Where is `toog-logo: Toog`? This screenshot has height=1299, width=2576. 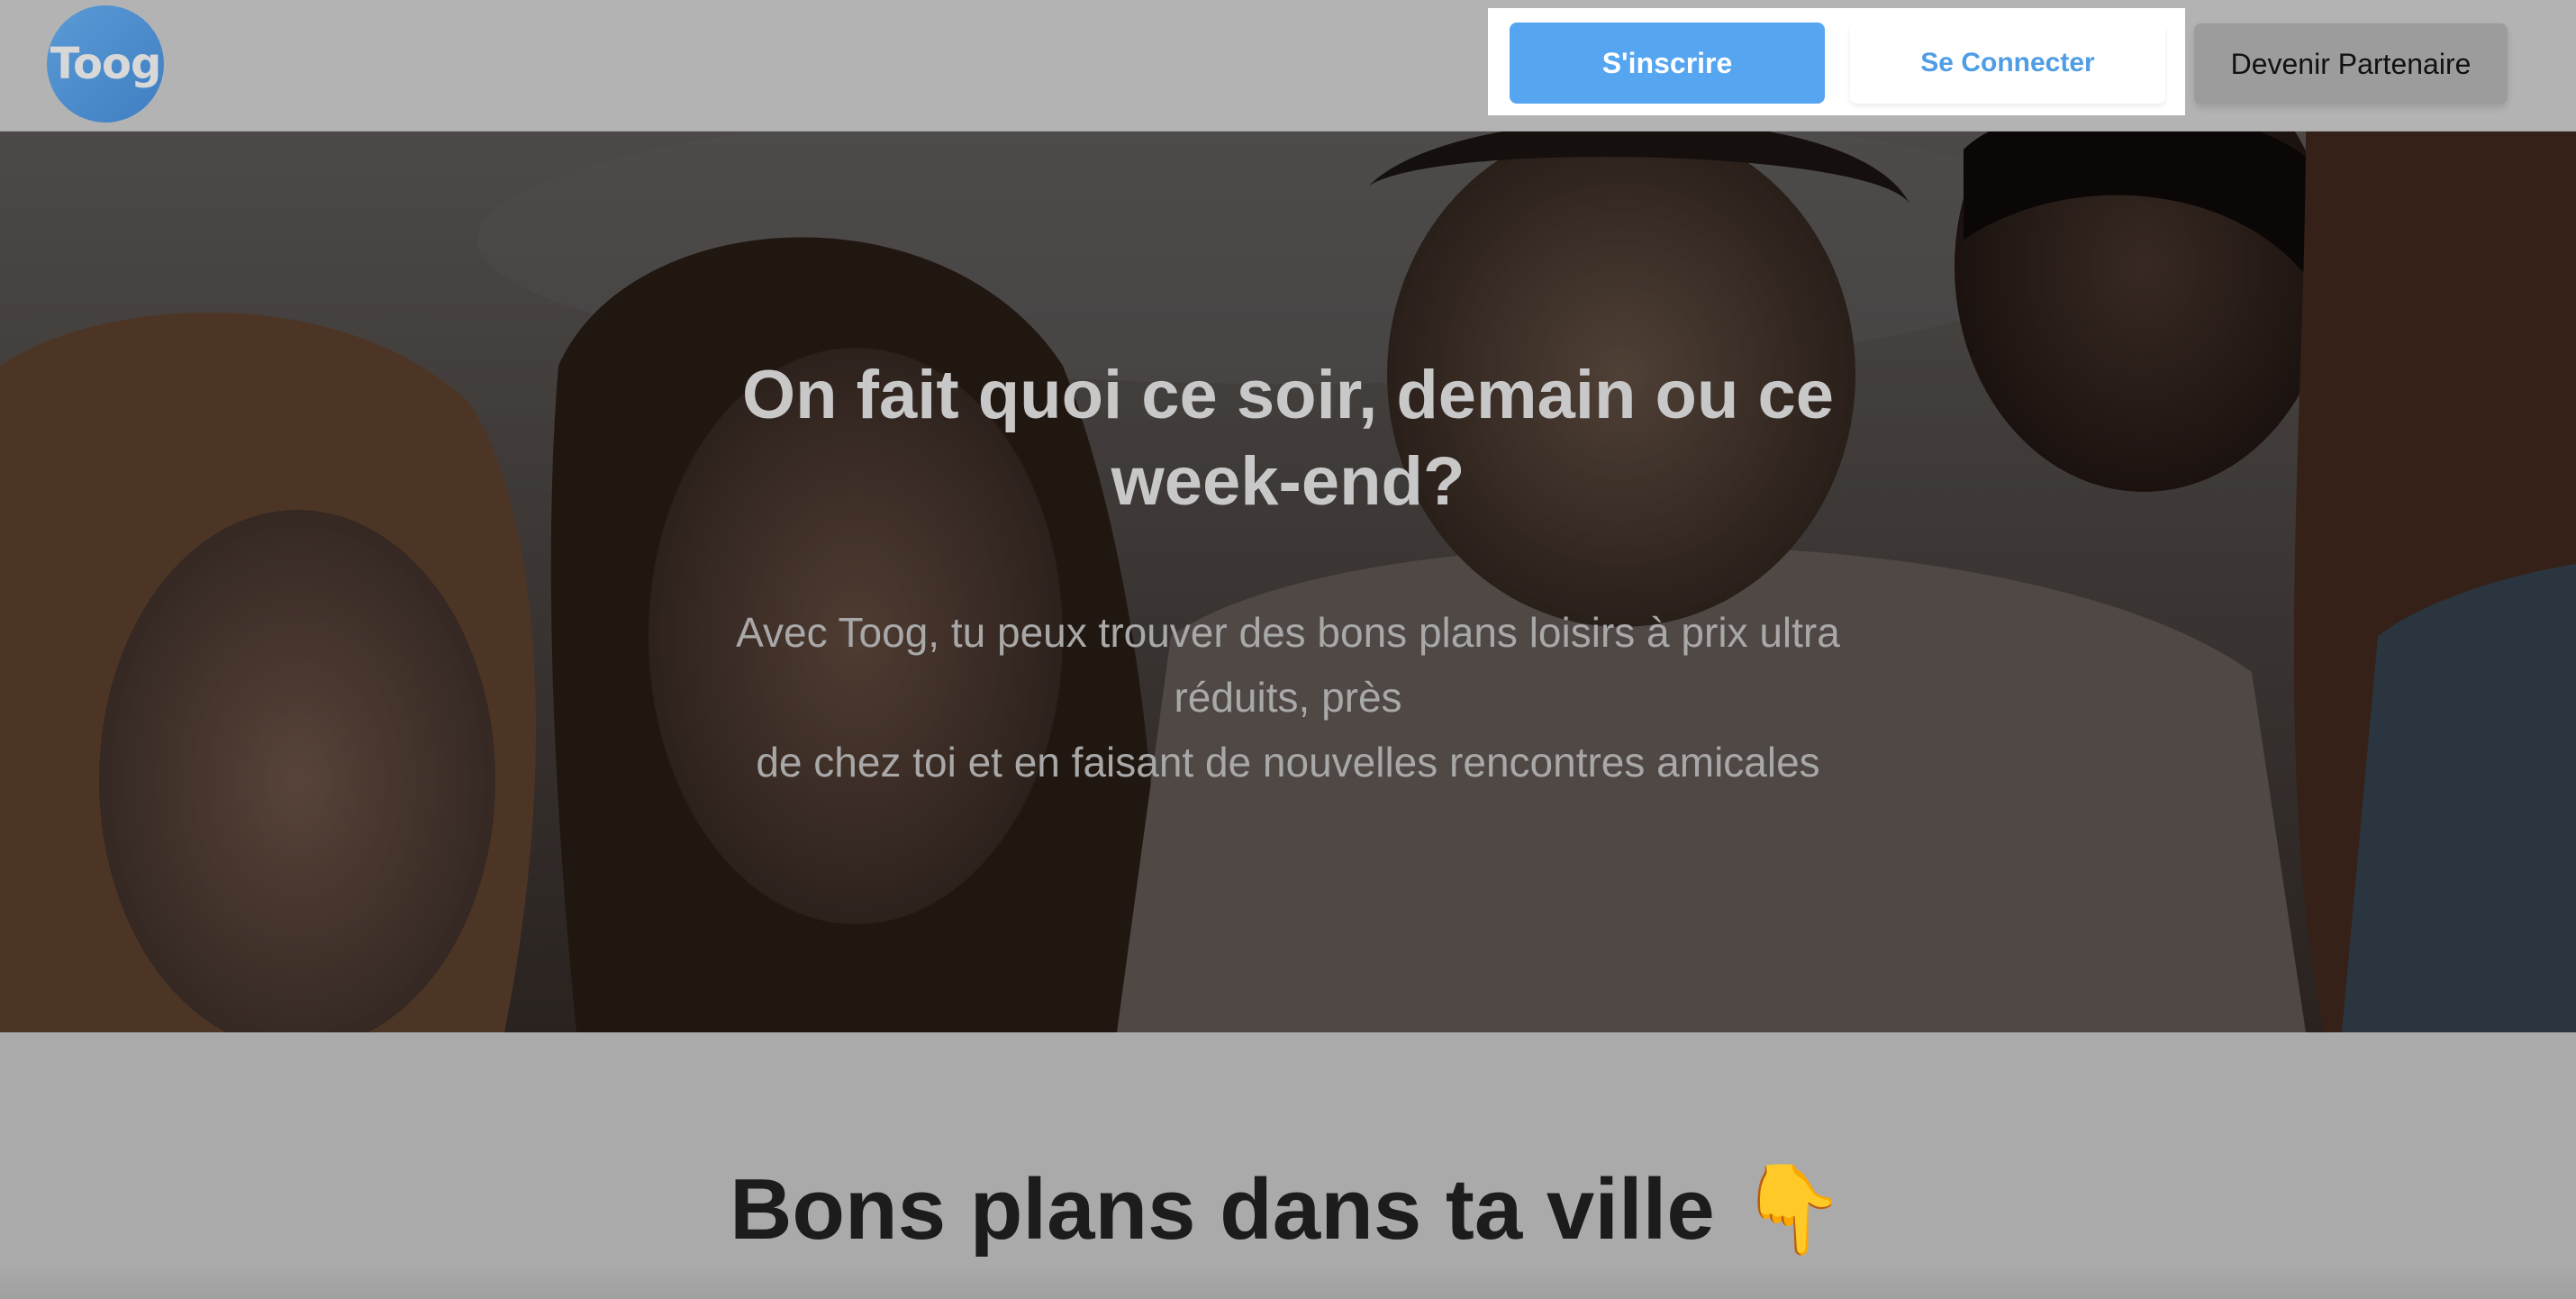 toog-logo: Toog is located at coordinates (105, 64).